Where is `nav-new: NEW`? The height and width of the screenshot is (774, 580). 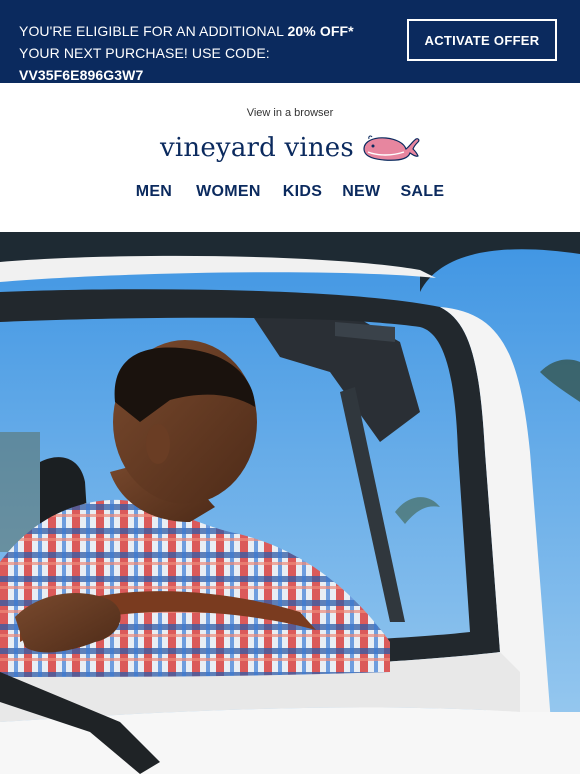
nav-new: NEW is located at coordinates (361, 192).